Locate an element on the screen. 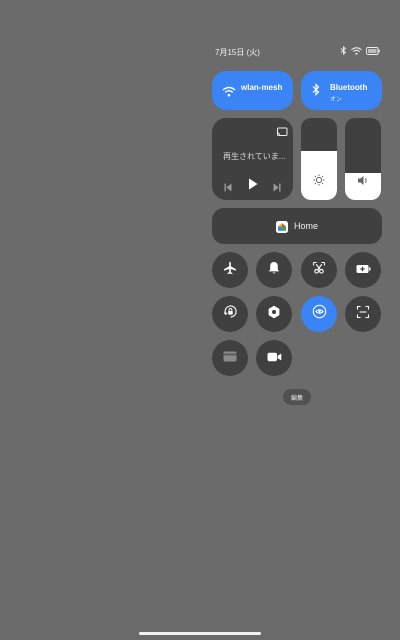 The width and height of the screenshot is (400, 640). previous-icon is located at coordinates (228, 188).